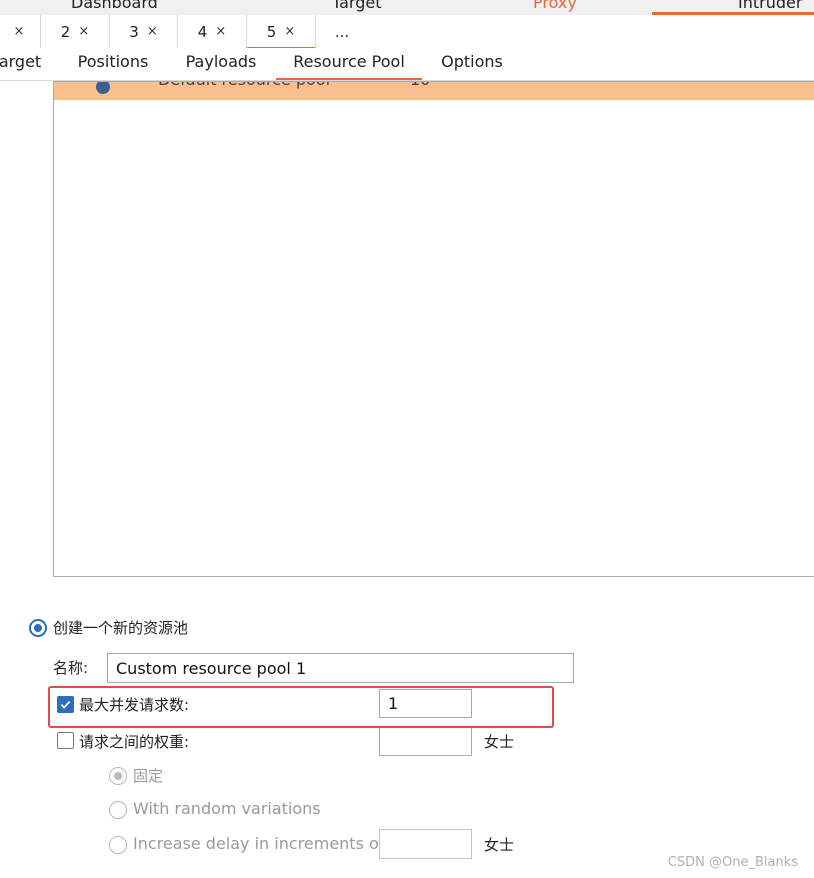 This screenshot has width=814, height=878. Describe the element at coordinates (118, 845) in the screenshot. I see `delay-increment-radio` at that location.